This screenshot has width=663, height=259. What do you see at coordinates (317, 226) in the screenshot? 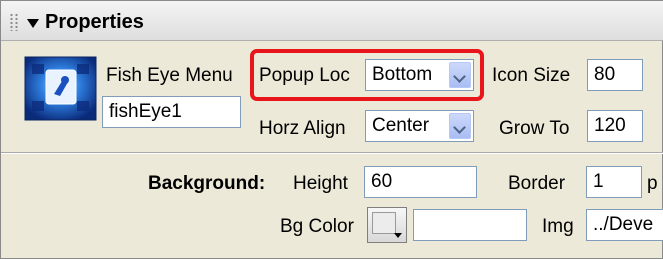
I see `bg-color-label: Bg Color` at bounding box center [317, 226].